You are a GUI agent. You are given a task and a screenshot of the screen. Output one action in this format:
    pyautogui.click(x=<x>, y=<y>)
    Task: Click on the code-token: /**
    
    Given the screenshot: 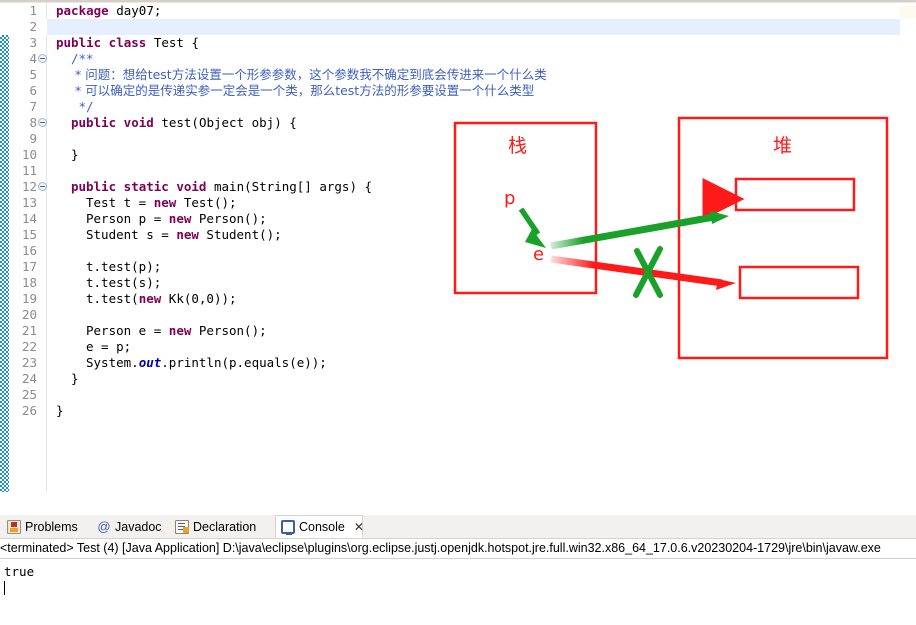 What is the action you would take?
    pyautogui.click(x=82, y=58)
    